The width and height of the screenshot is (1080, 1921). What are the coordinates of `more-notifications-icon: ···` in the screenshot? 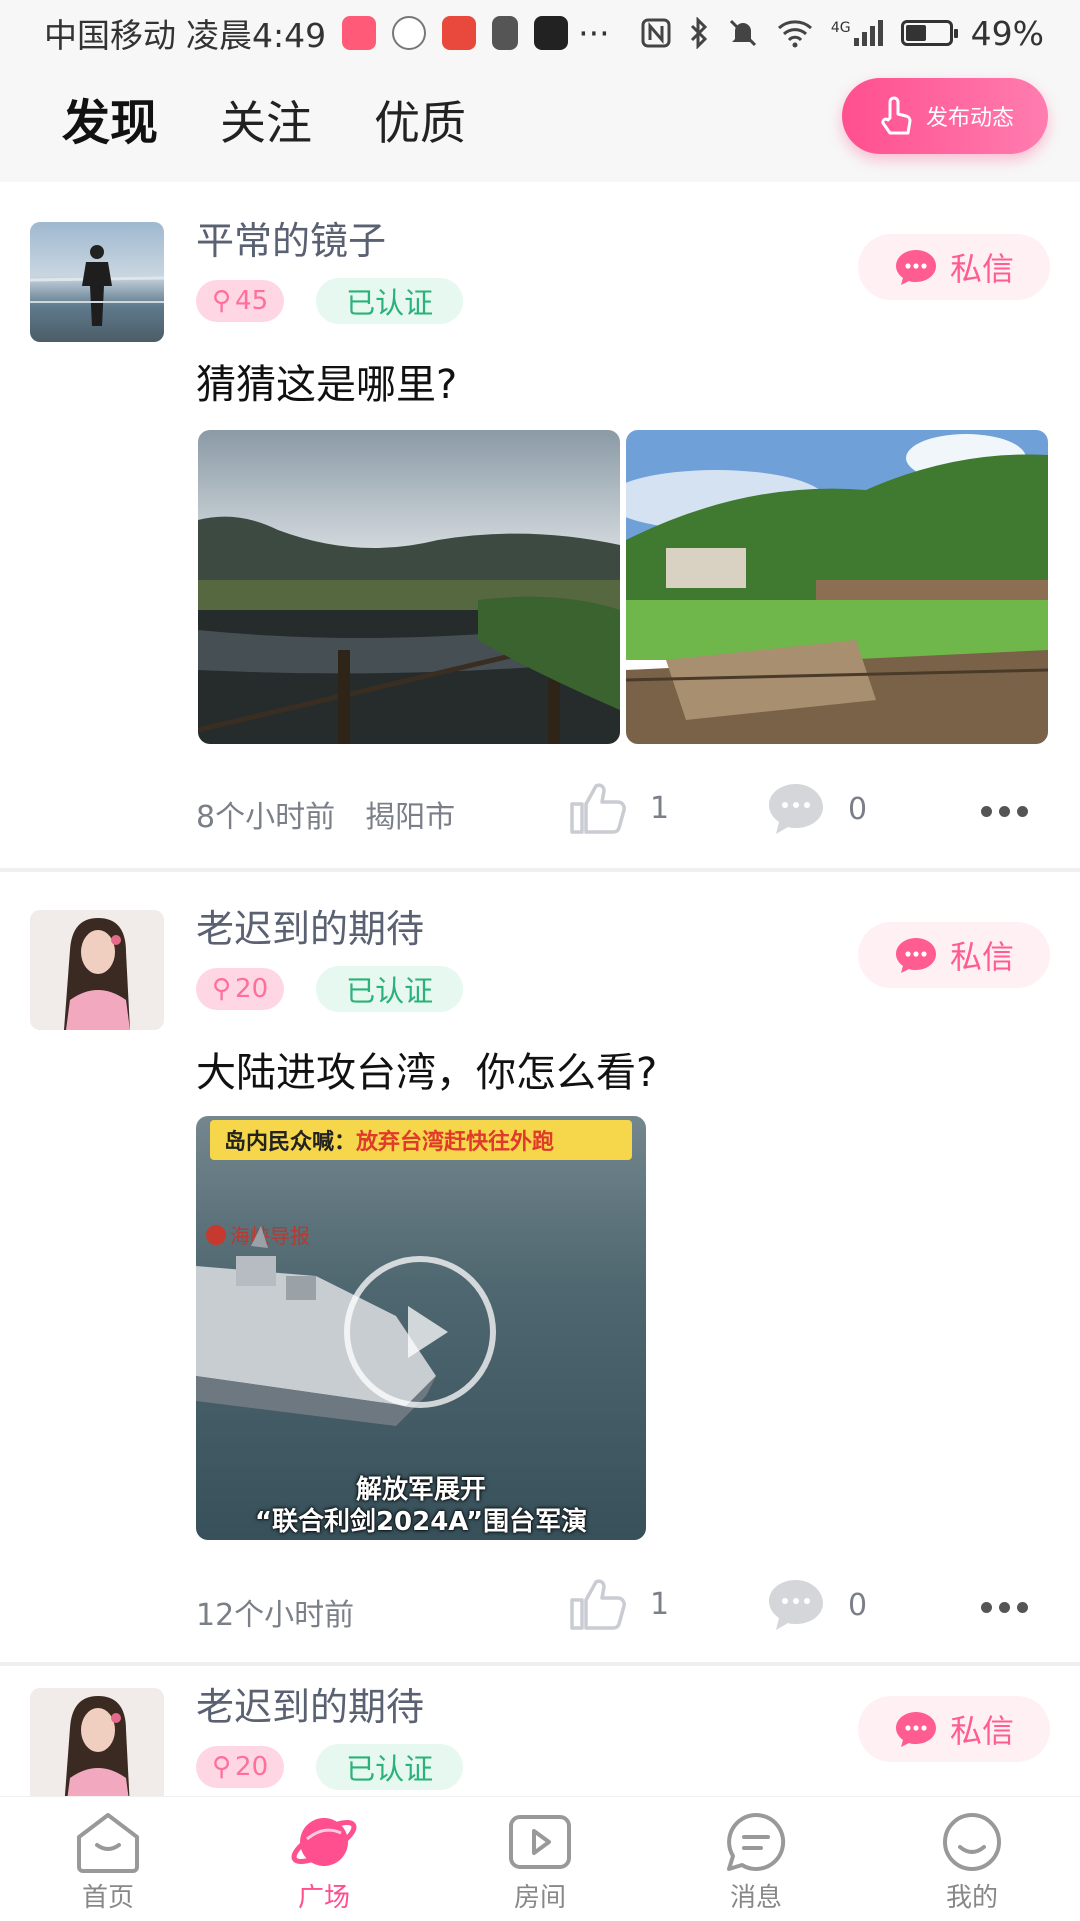 It's located at (594, 33).